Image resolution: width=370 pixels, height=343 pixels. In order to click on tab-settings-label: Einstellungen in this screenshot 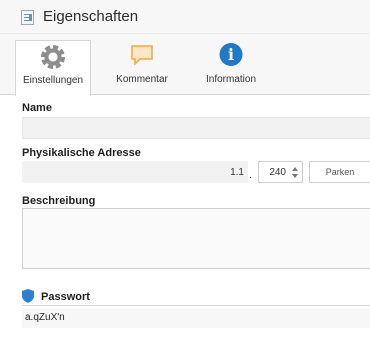, I will do `click(53, 80)`.